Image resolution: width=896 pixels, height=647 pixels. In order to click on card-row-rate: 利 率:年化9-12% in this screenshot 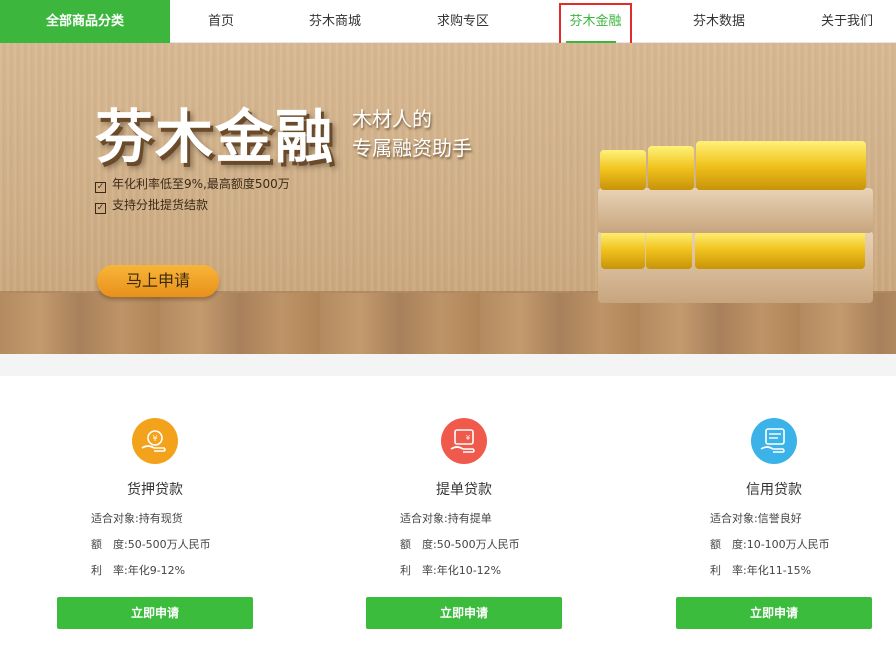, I will do `click(138, 570)`.